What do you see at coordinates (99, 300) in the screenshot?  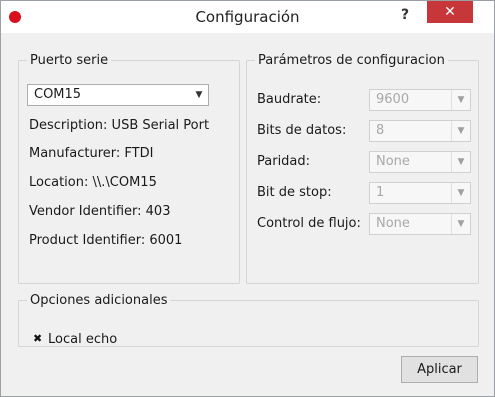 I see `additional-options-legend: Opciones adicionales` at bounding box center [99, 300].